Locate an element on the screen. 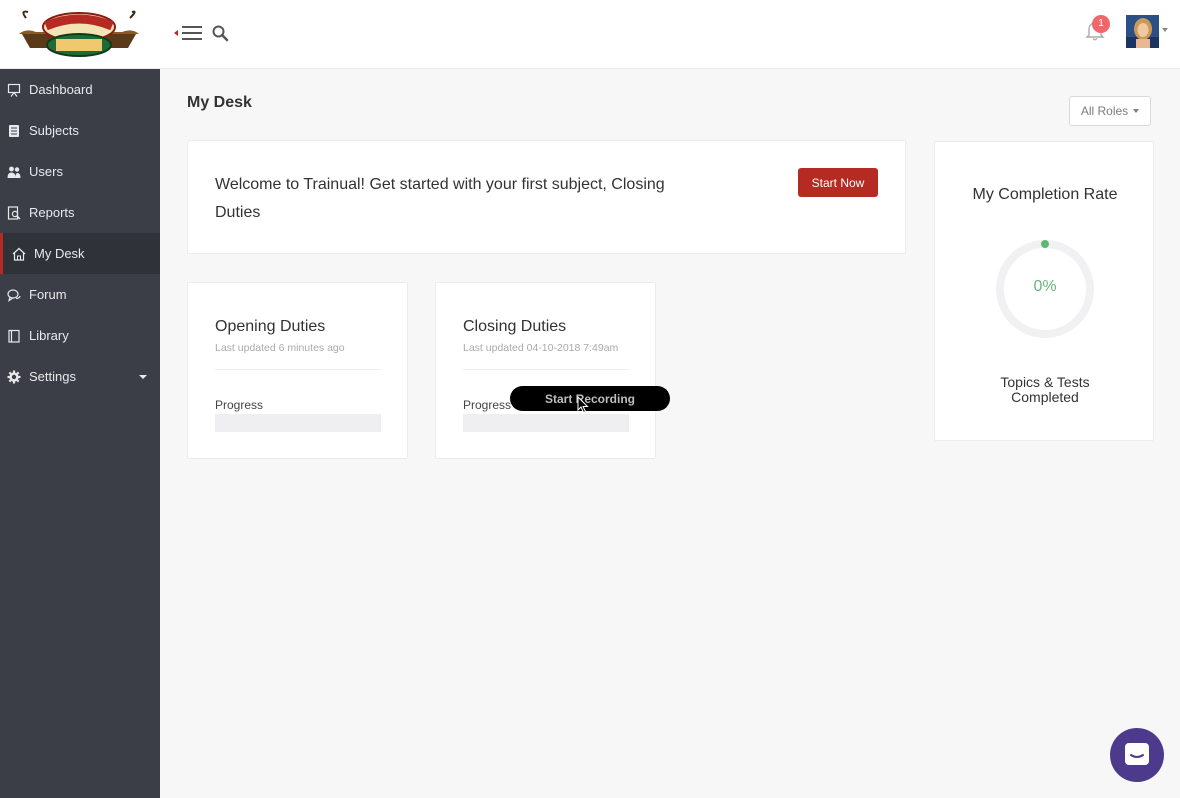  completion-ring-marker is located at coordinates (1045, 244).